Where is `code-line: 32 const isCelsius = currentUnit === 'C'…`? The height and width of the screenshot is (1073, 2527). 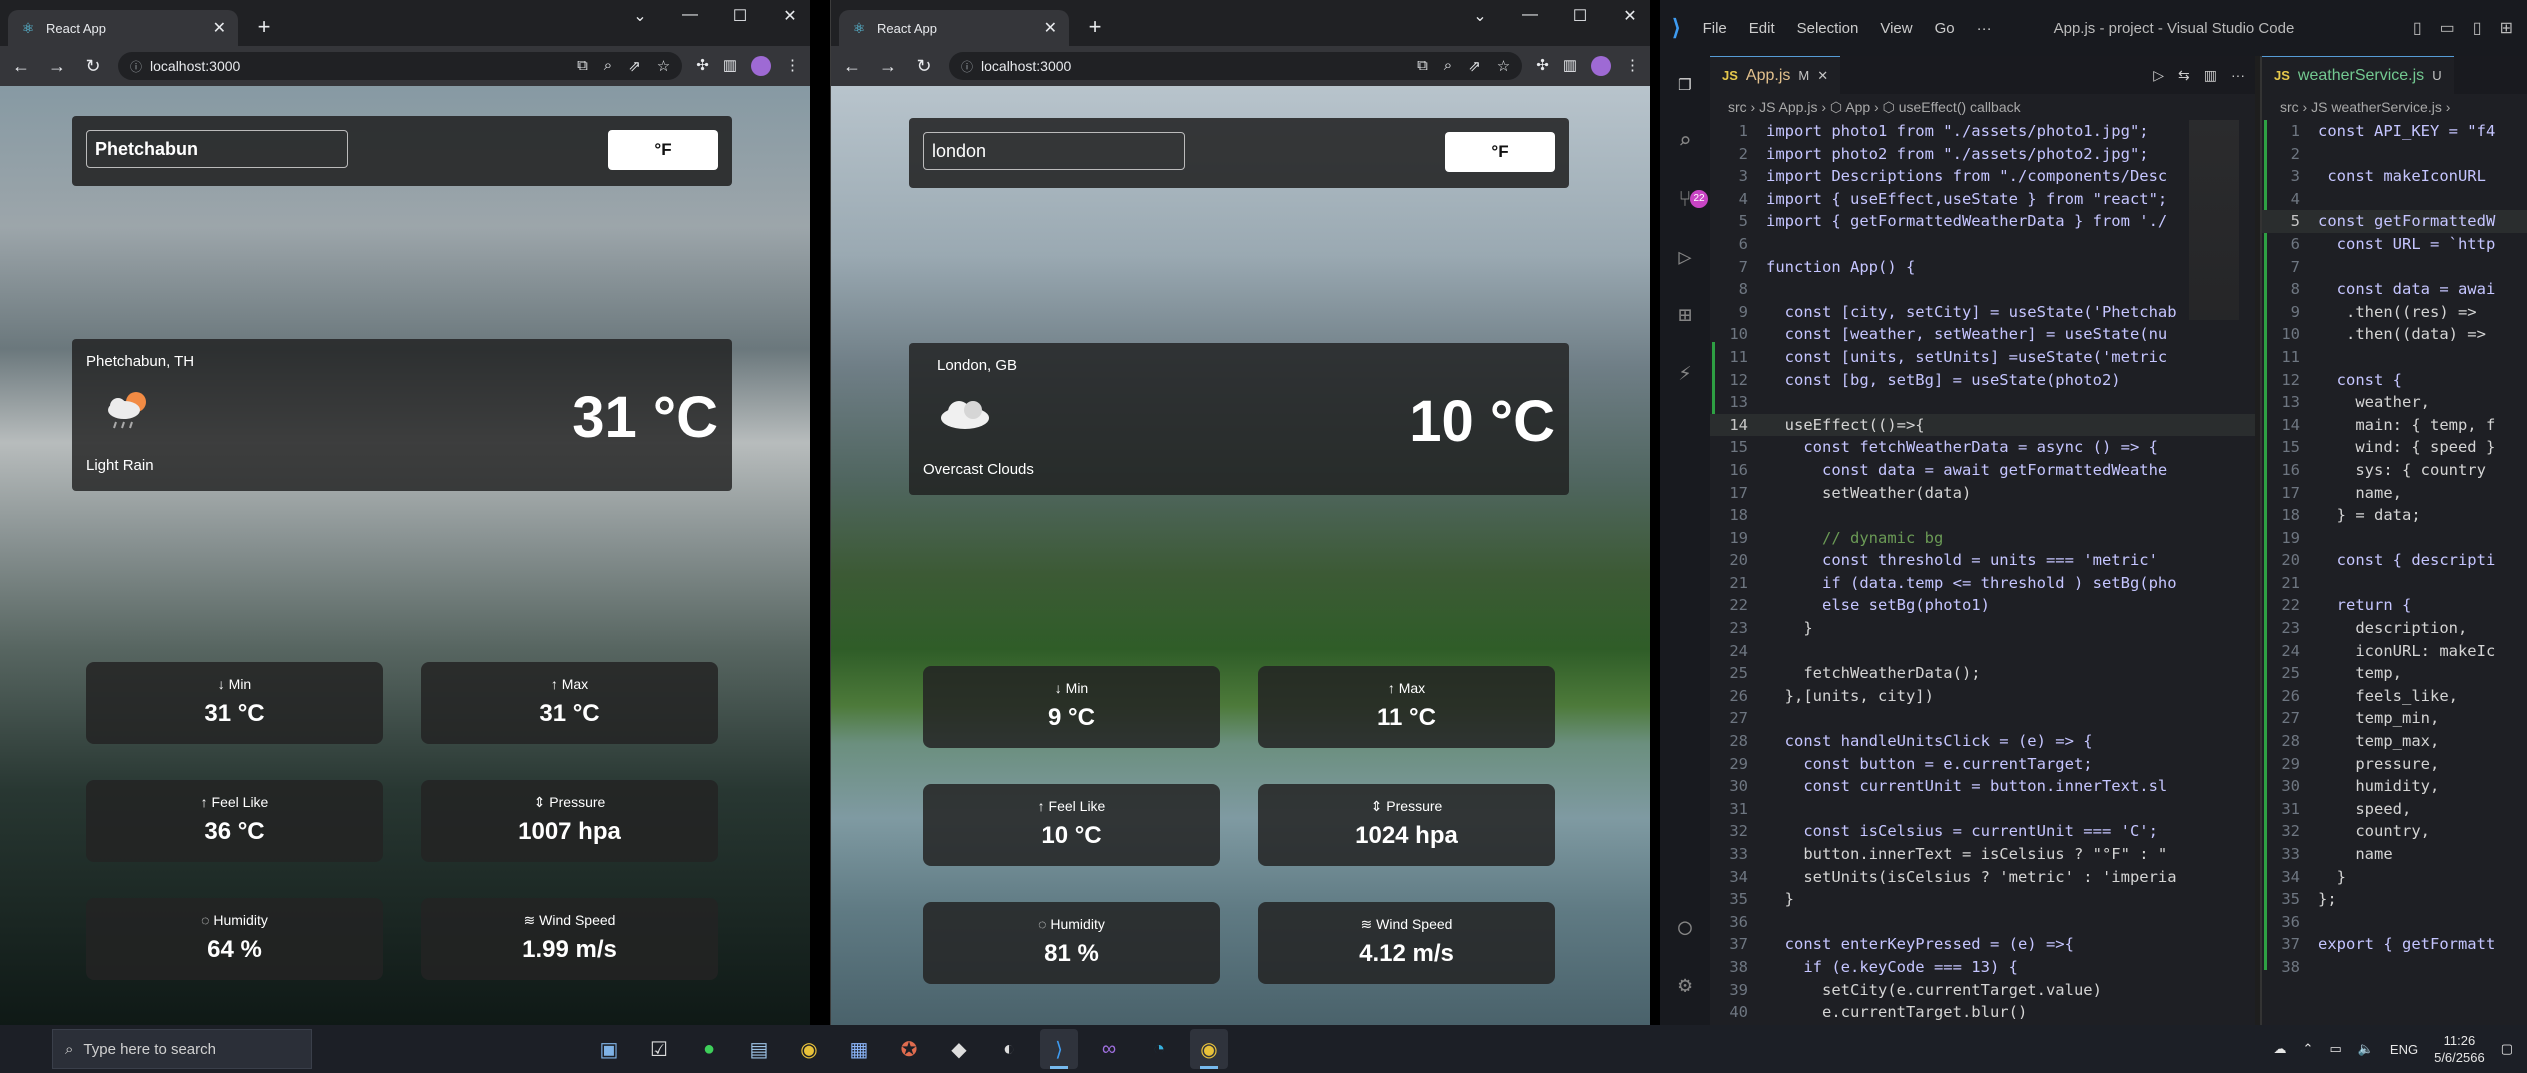 code-line: 32 const isCelsius = currentUnit === 'C'… is located at coordinates (1982, 831).